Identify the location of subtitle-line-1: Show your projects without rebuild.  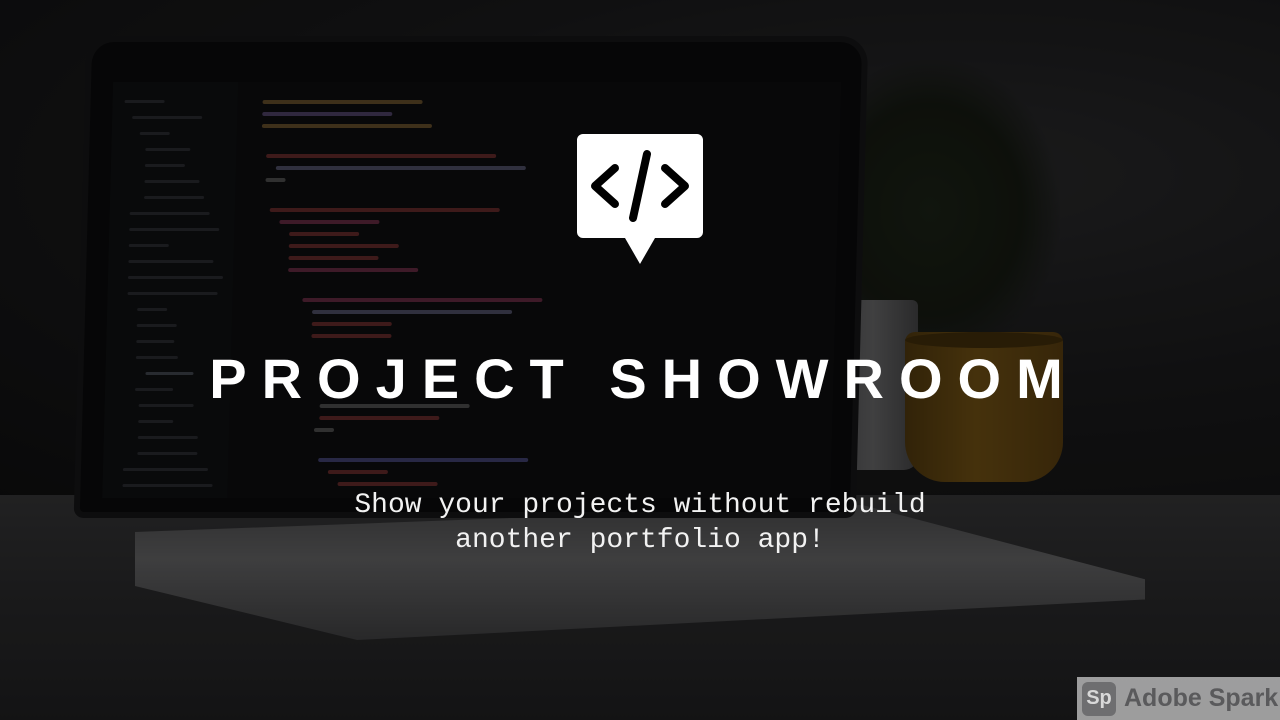
(640, 505).